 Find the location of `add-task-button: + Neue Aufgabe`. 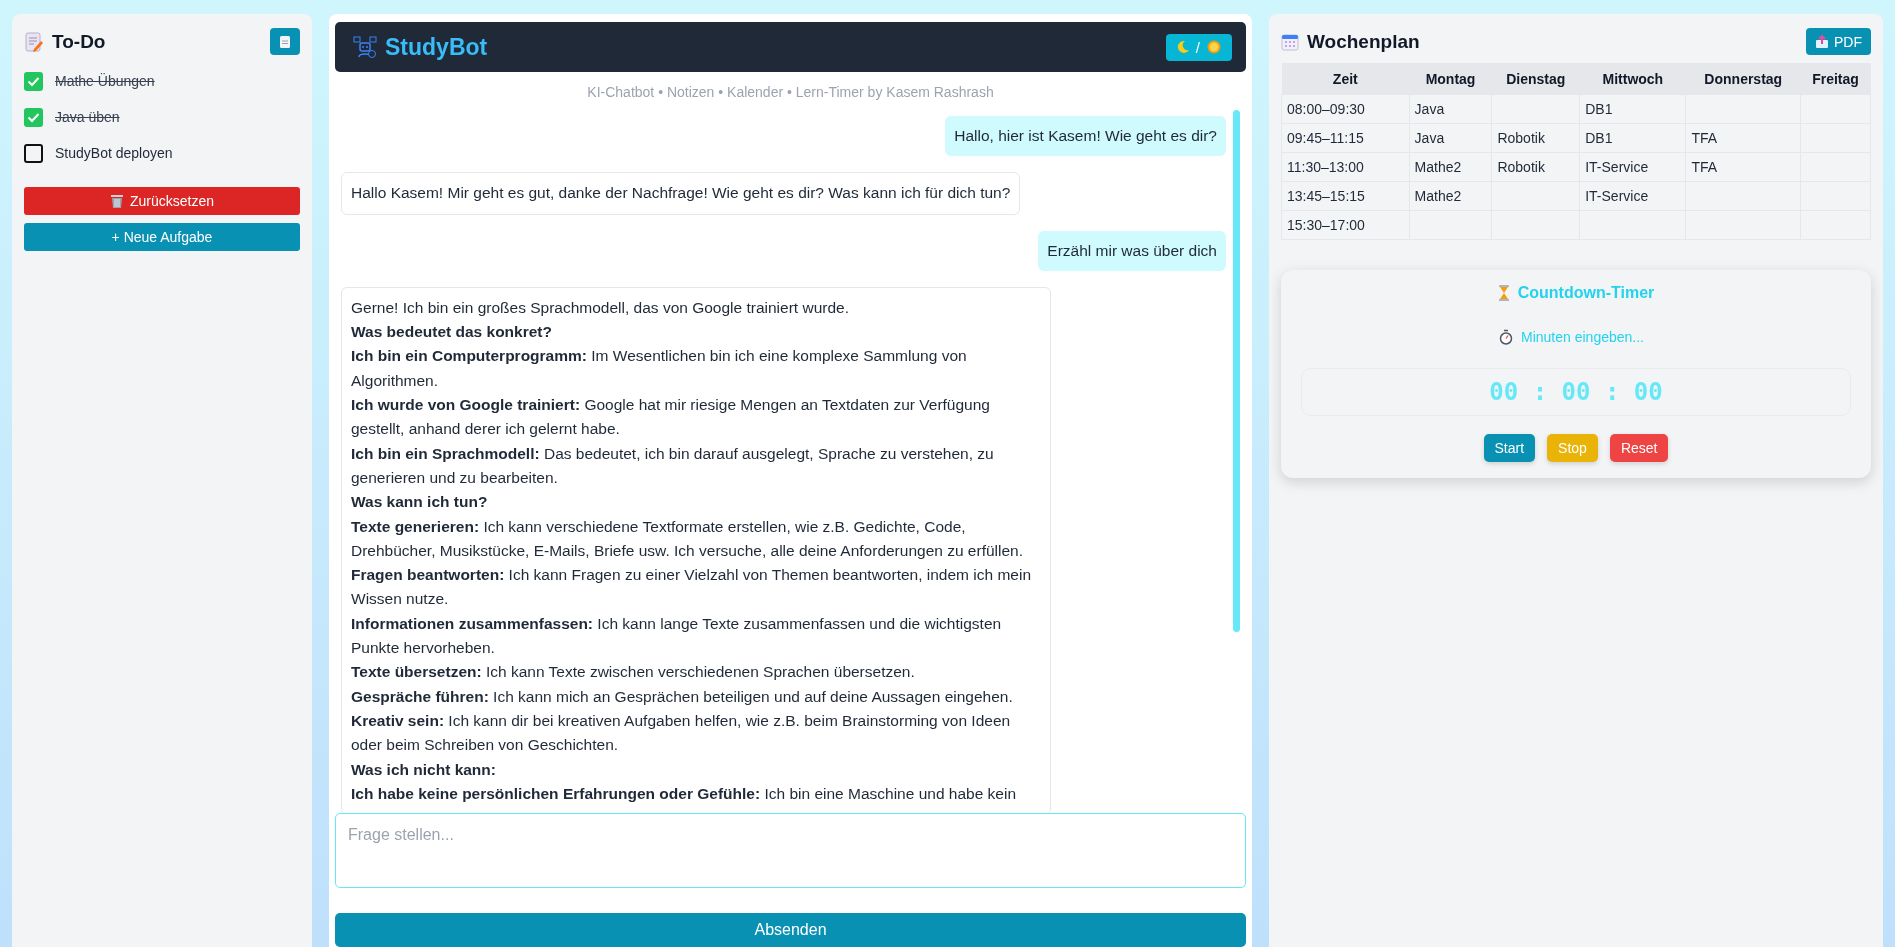

add-task-button: + Neue Aufgabe is located at coordinates (162, 237).